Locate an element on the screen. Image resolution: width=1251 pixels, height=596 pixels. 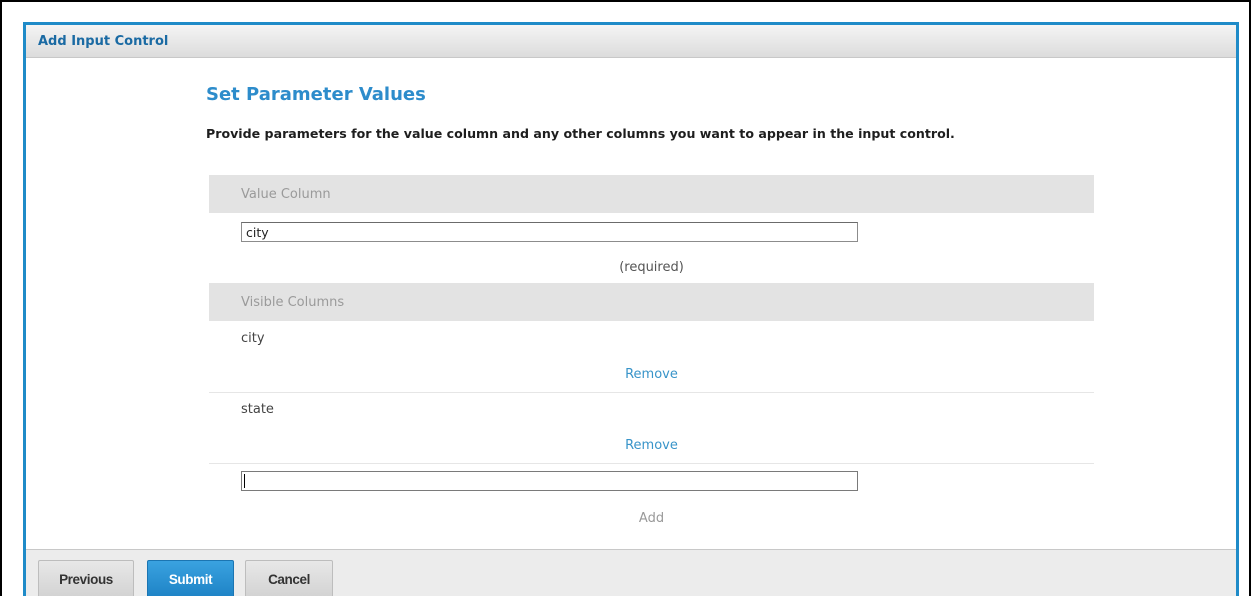
remove-state-link: Remove is located at coordinates (651, 445).